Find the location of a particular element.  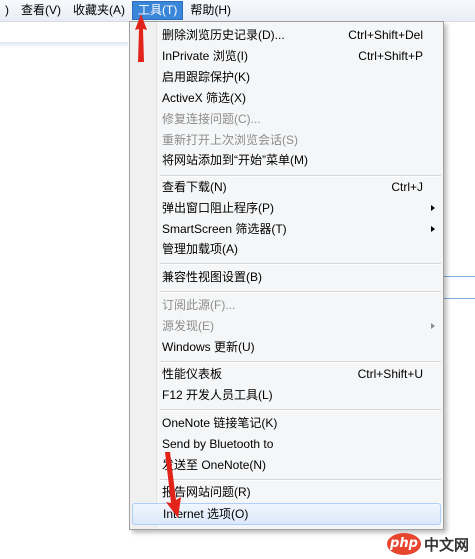

menu-f12-devtools: F12 开发人员工具(L) is located at coordinates (286, 395).